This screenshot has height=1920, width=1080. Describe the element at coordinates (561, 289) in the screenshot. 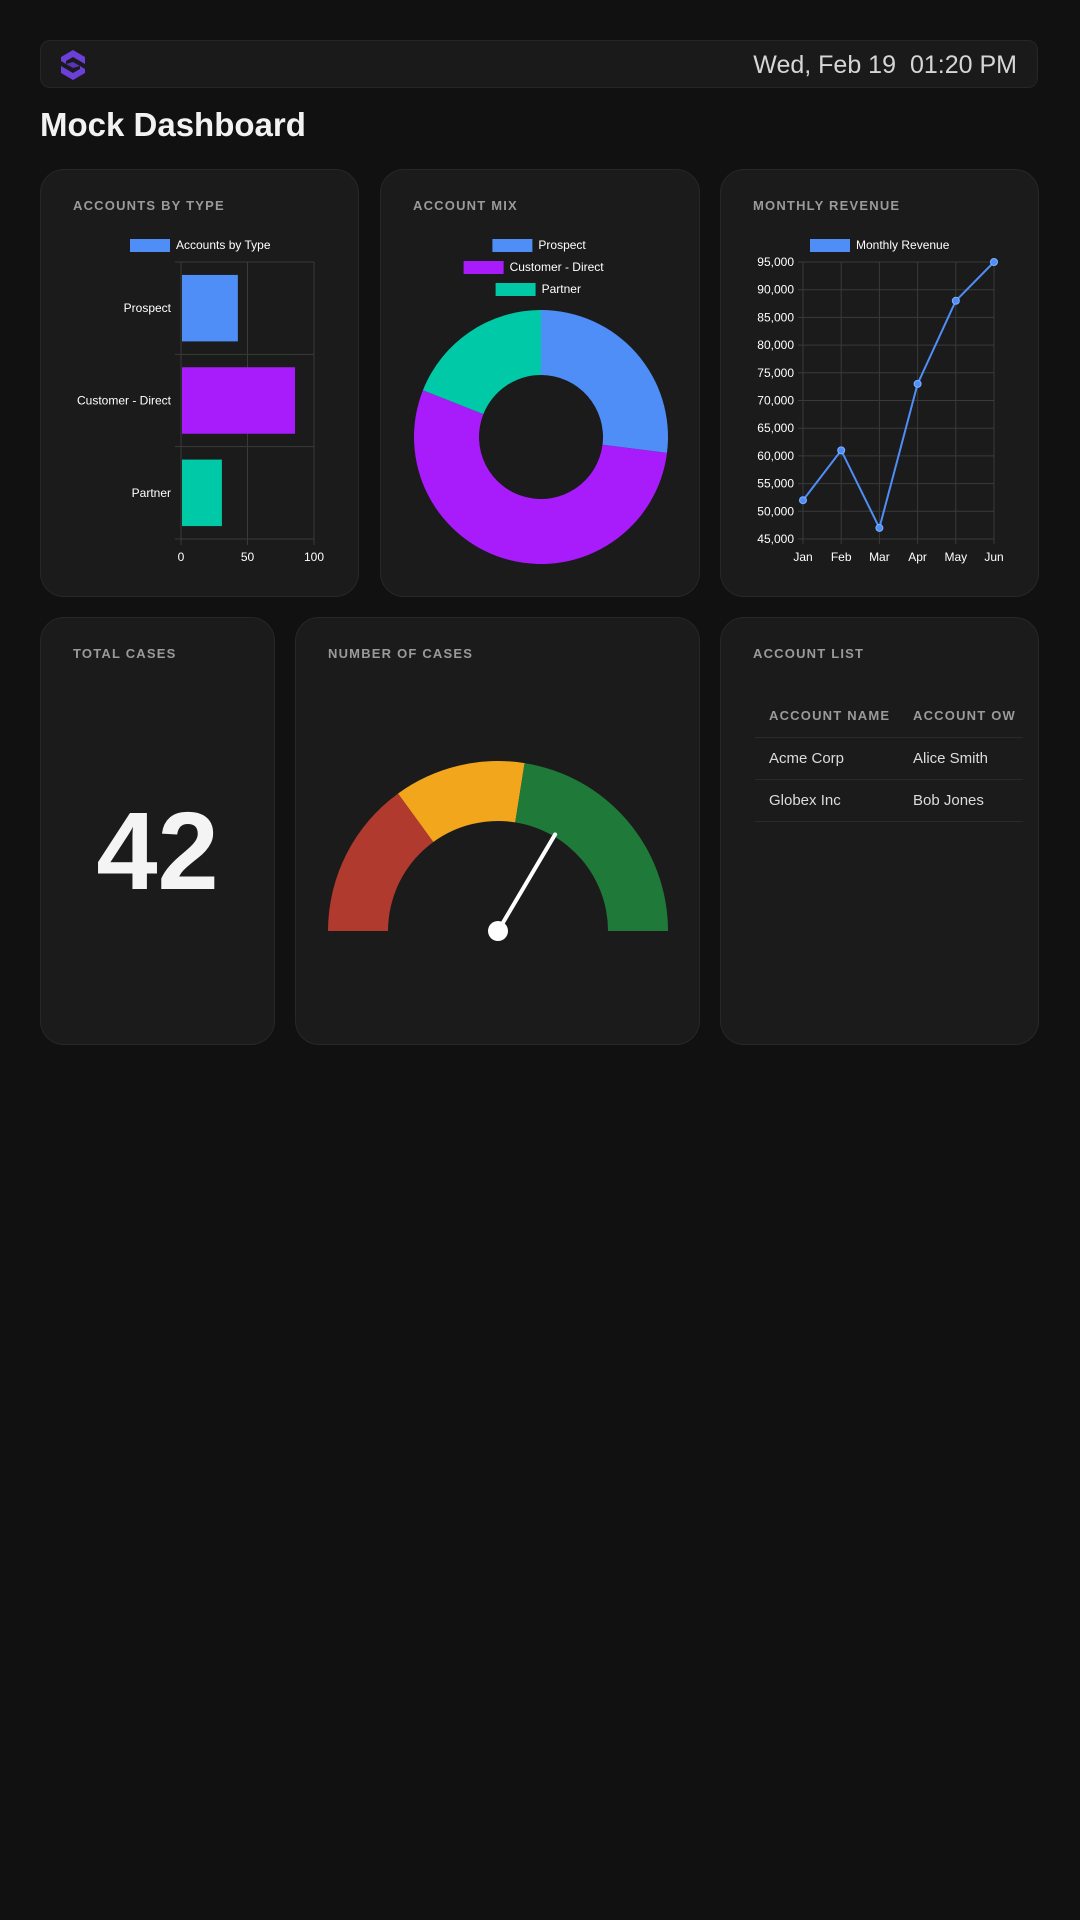

I see `legend-label: Partner` at that location.